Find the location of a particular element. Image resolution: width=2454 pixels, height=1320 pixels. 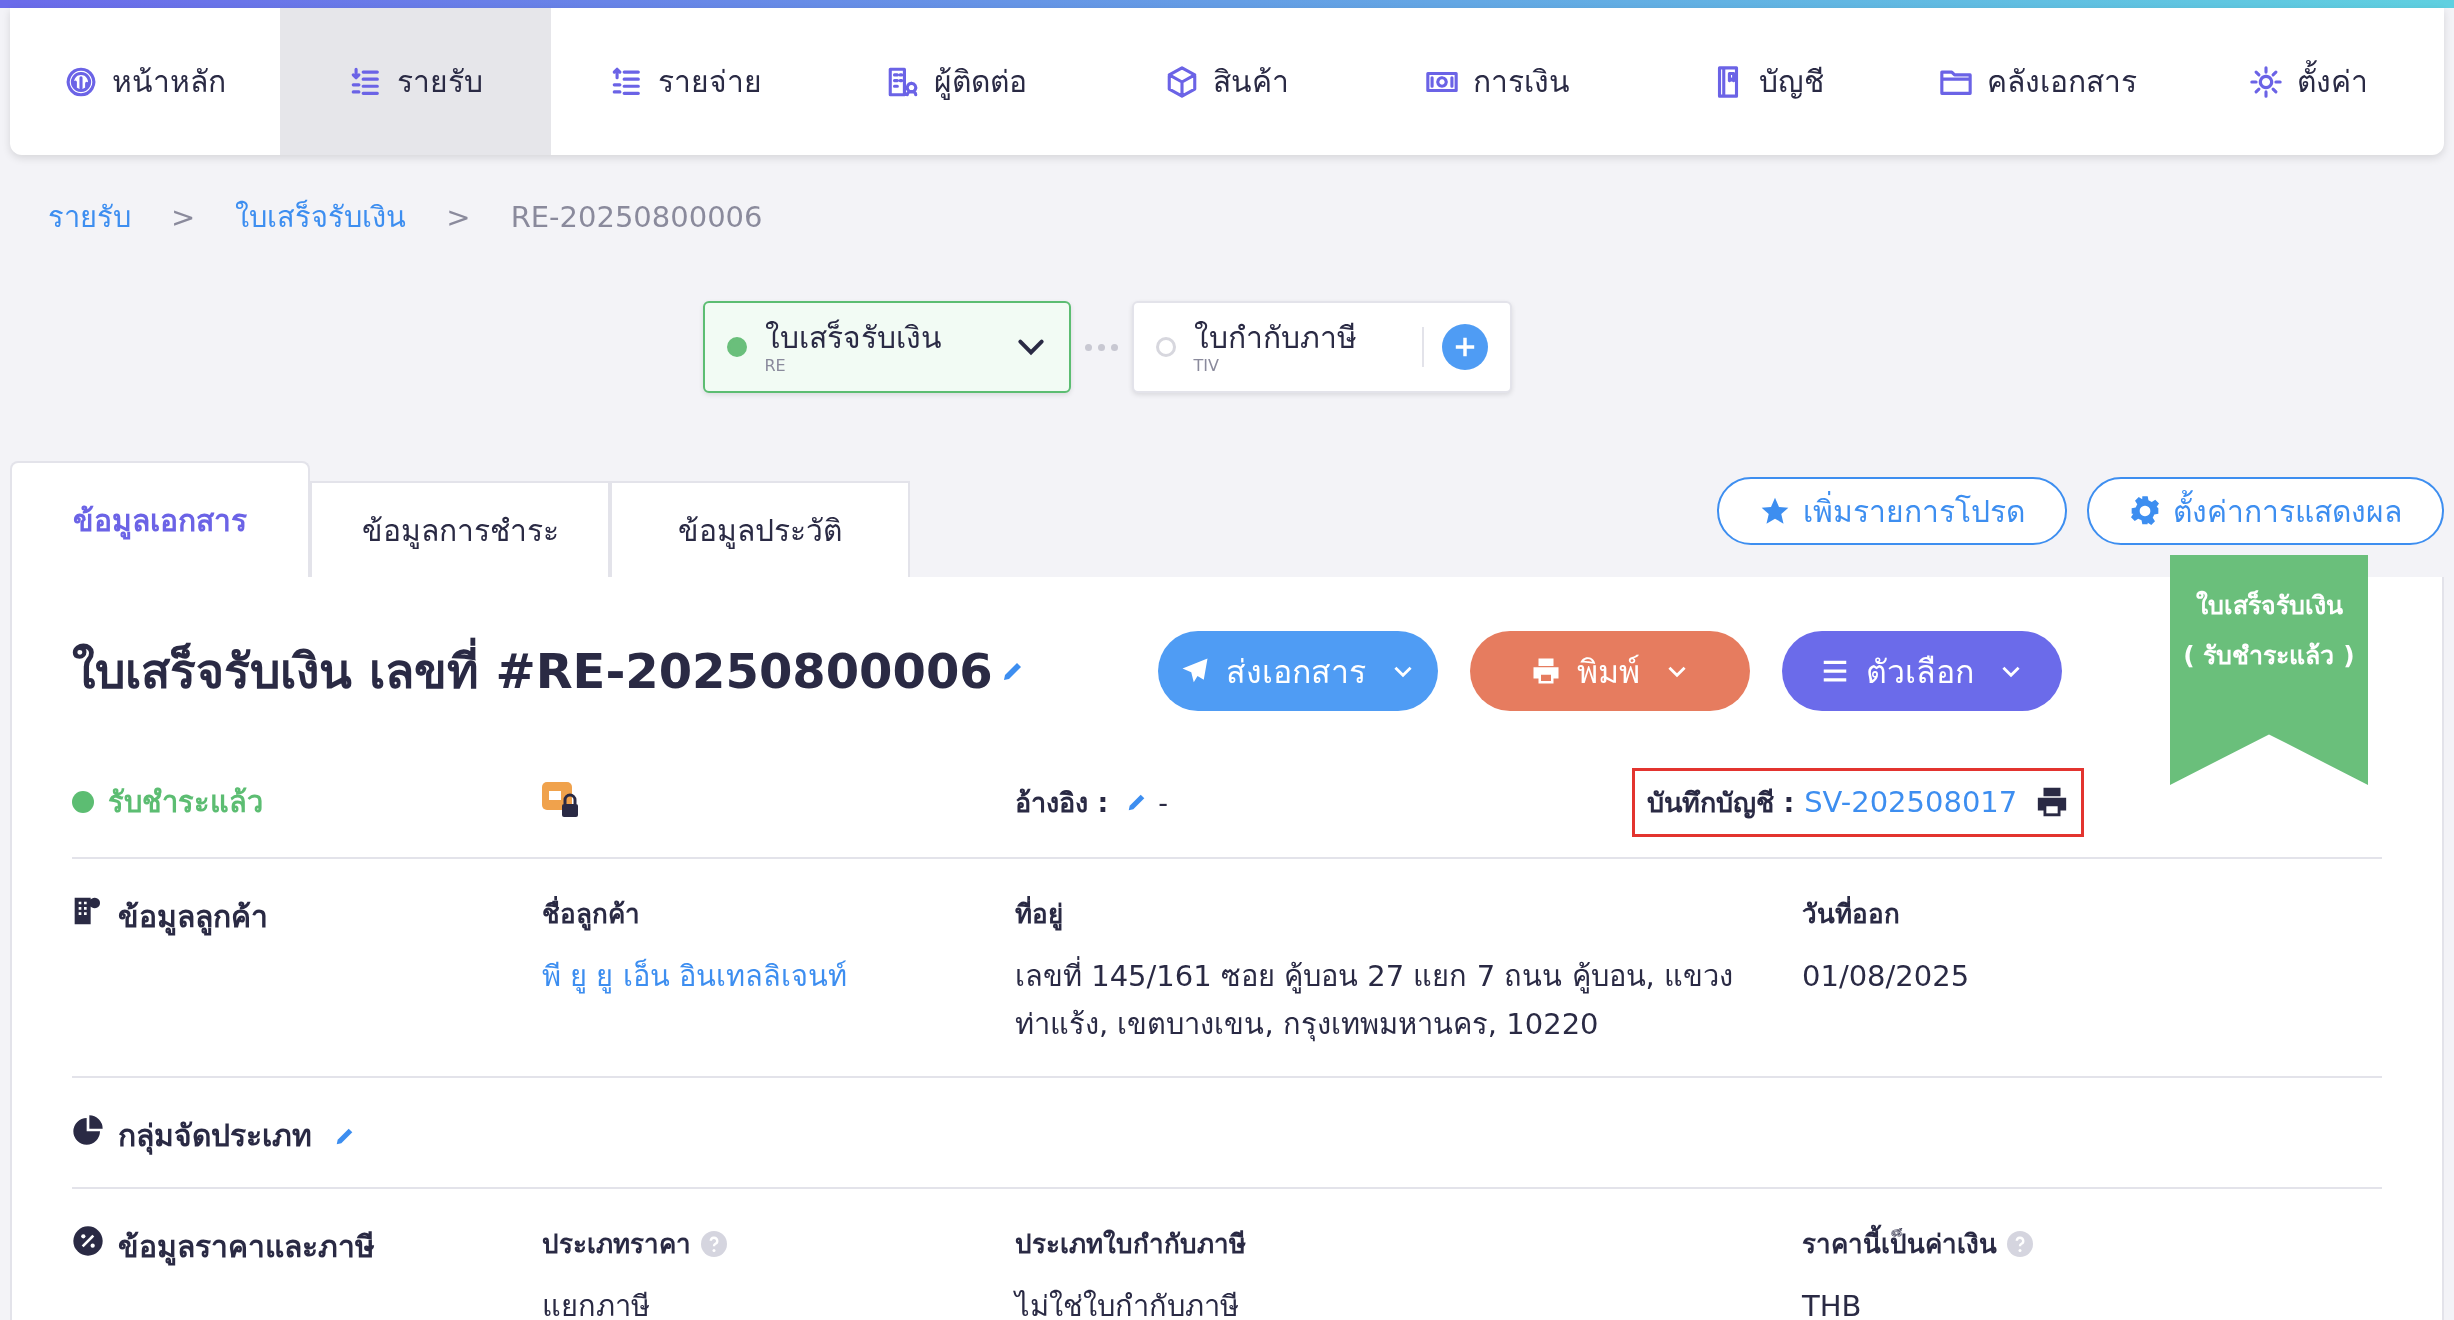

section-title: ข้อมูลลูกค้า is located at coordinates (193, 918).